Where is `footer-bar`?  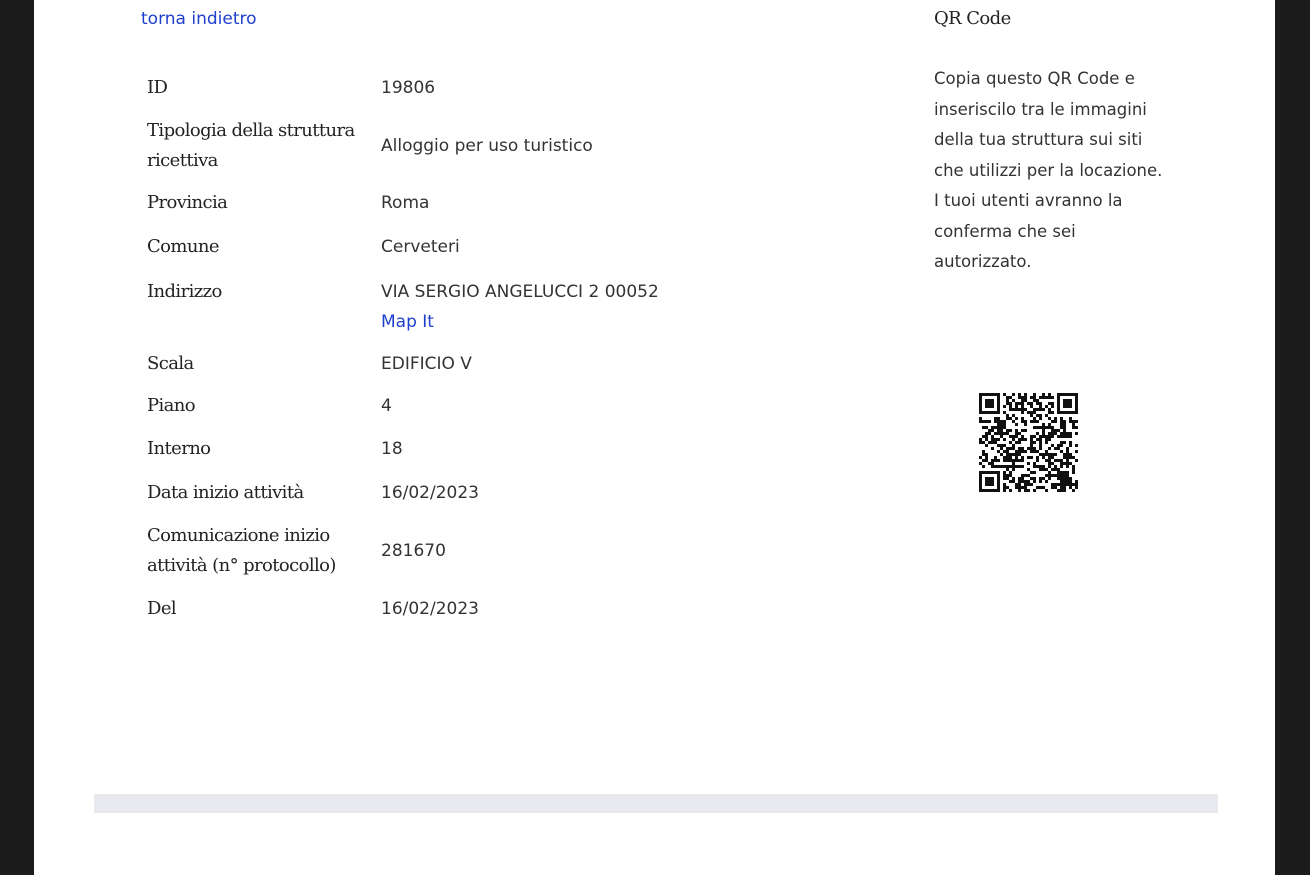 footer-bar is located at coordinates (656, 803).